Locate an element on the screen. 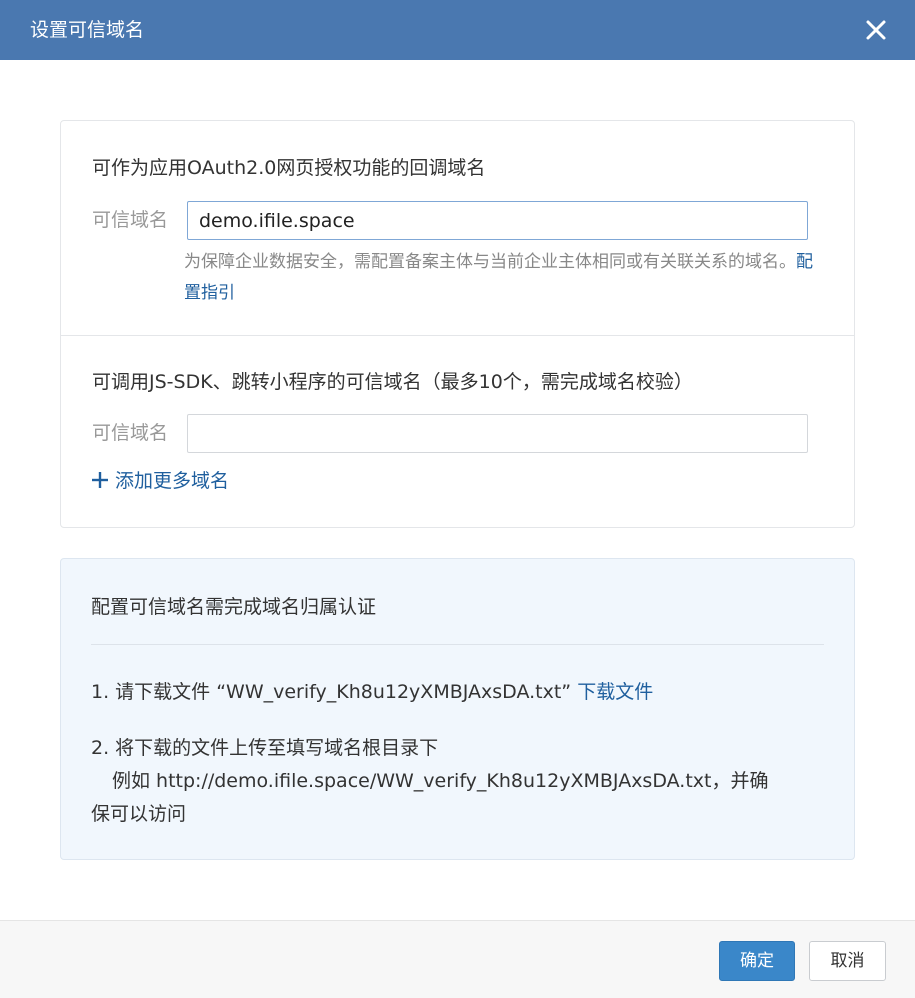  add-more-domains-button: 添加更多域名 is located at coordinates (160, 481).